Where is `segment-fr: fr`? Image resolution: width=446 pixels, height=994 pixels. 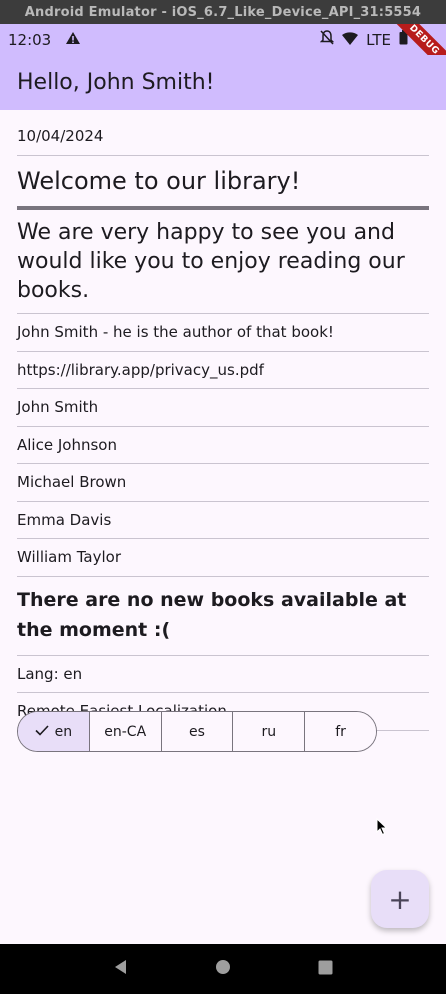
segment-fr: fr is located at coordinates (340, 731).